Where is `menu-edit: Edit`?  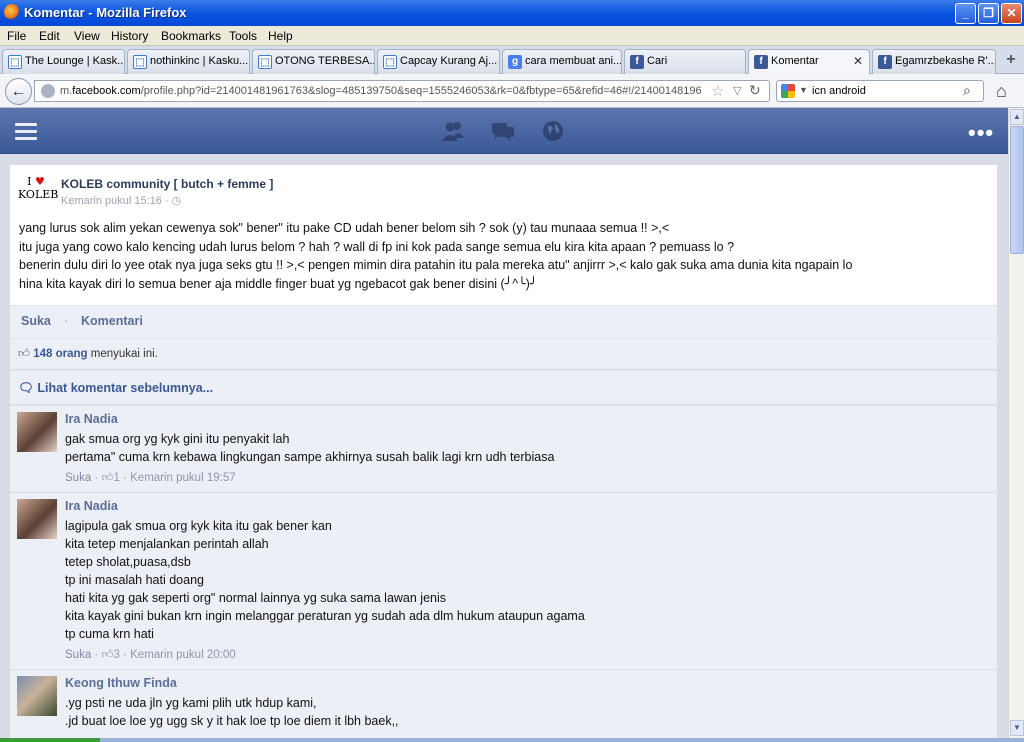 menu-edit: Edit is located at coordinates (49, 36).